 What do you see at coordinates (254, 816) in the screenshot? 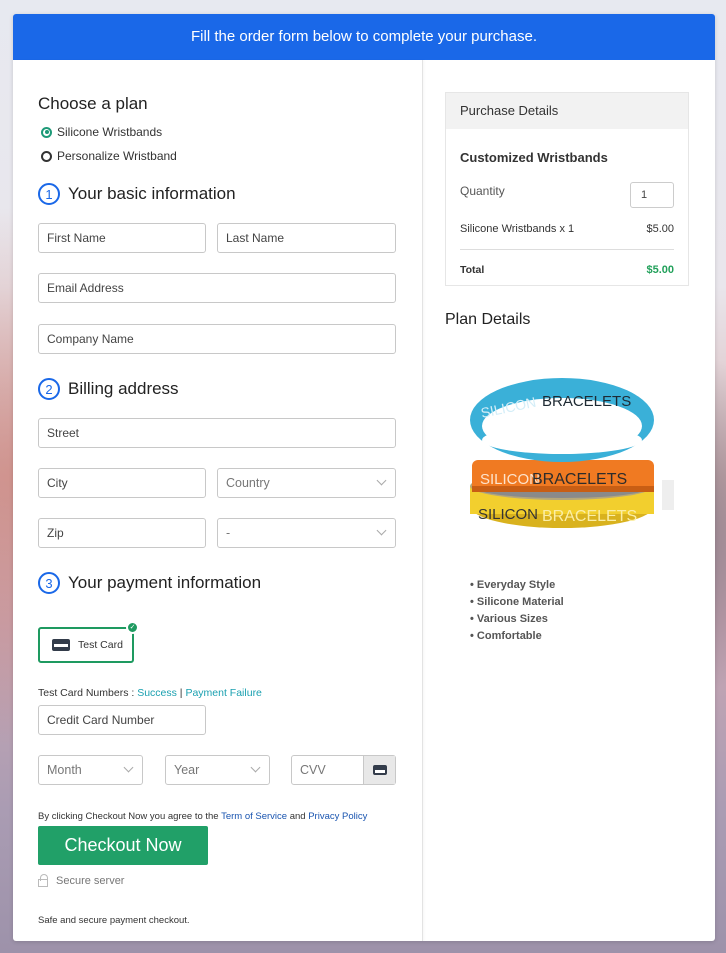
I see `terms-of-service-link: Term of Service` at bounding box center [254, 816].